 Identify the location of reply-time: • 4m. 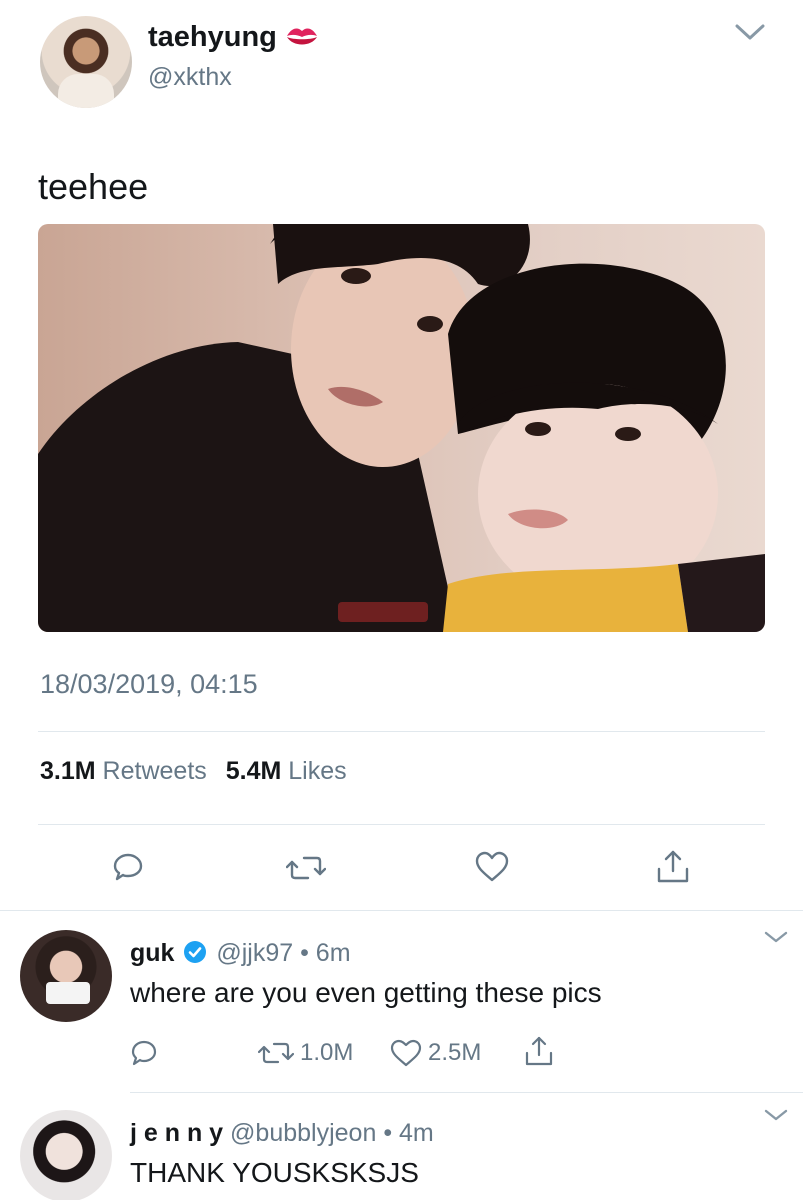
(408, 1133).